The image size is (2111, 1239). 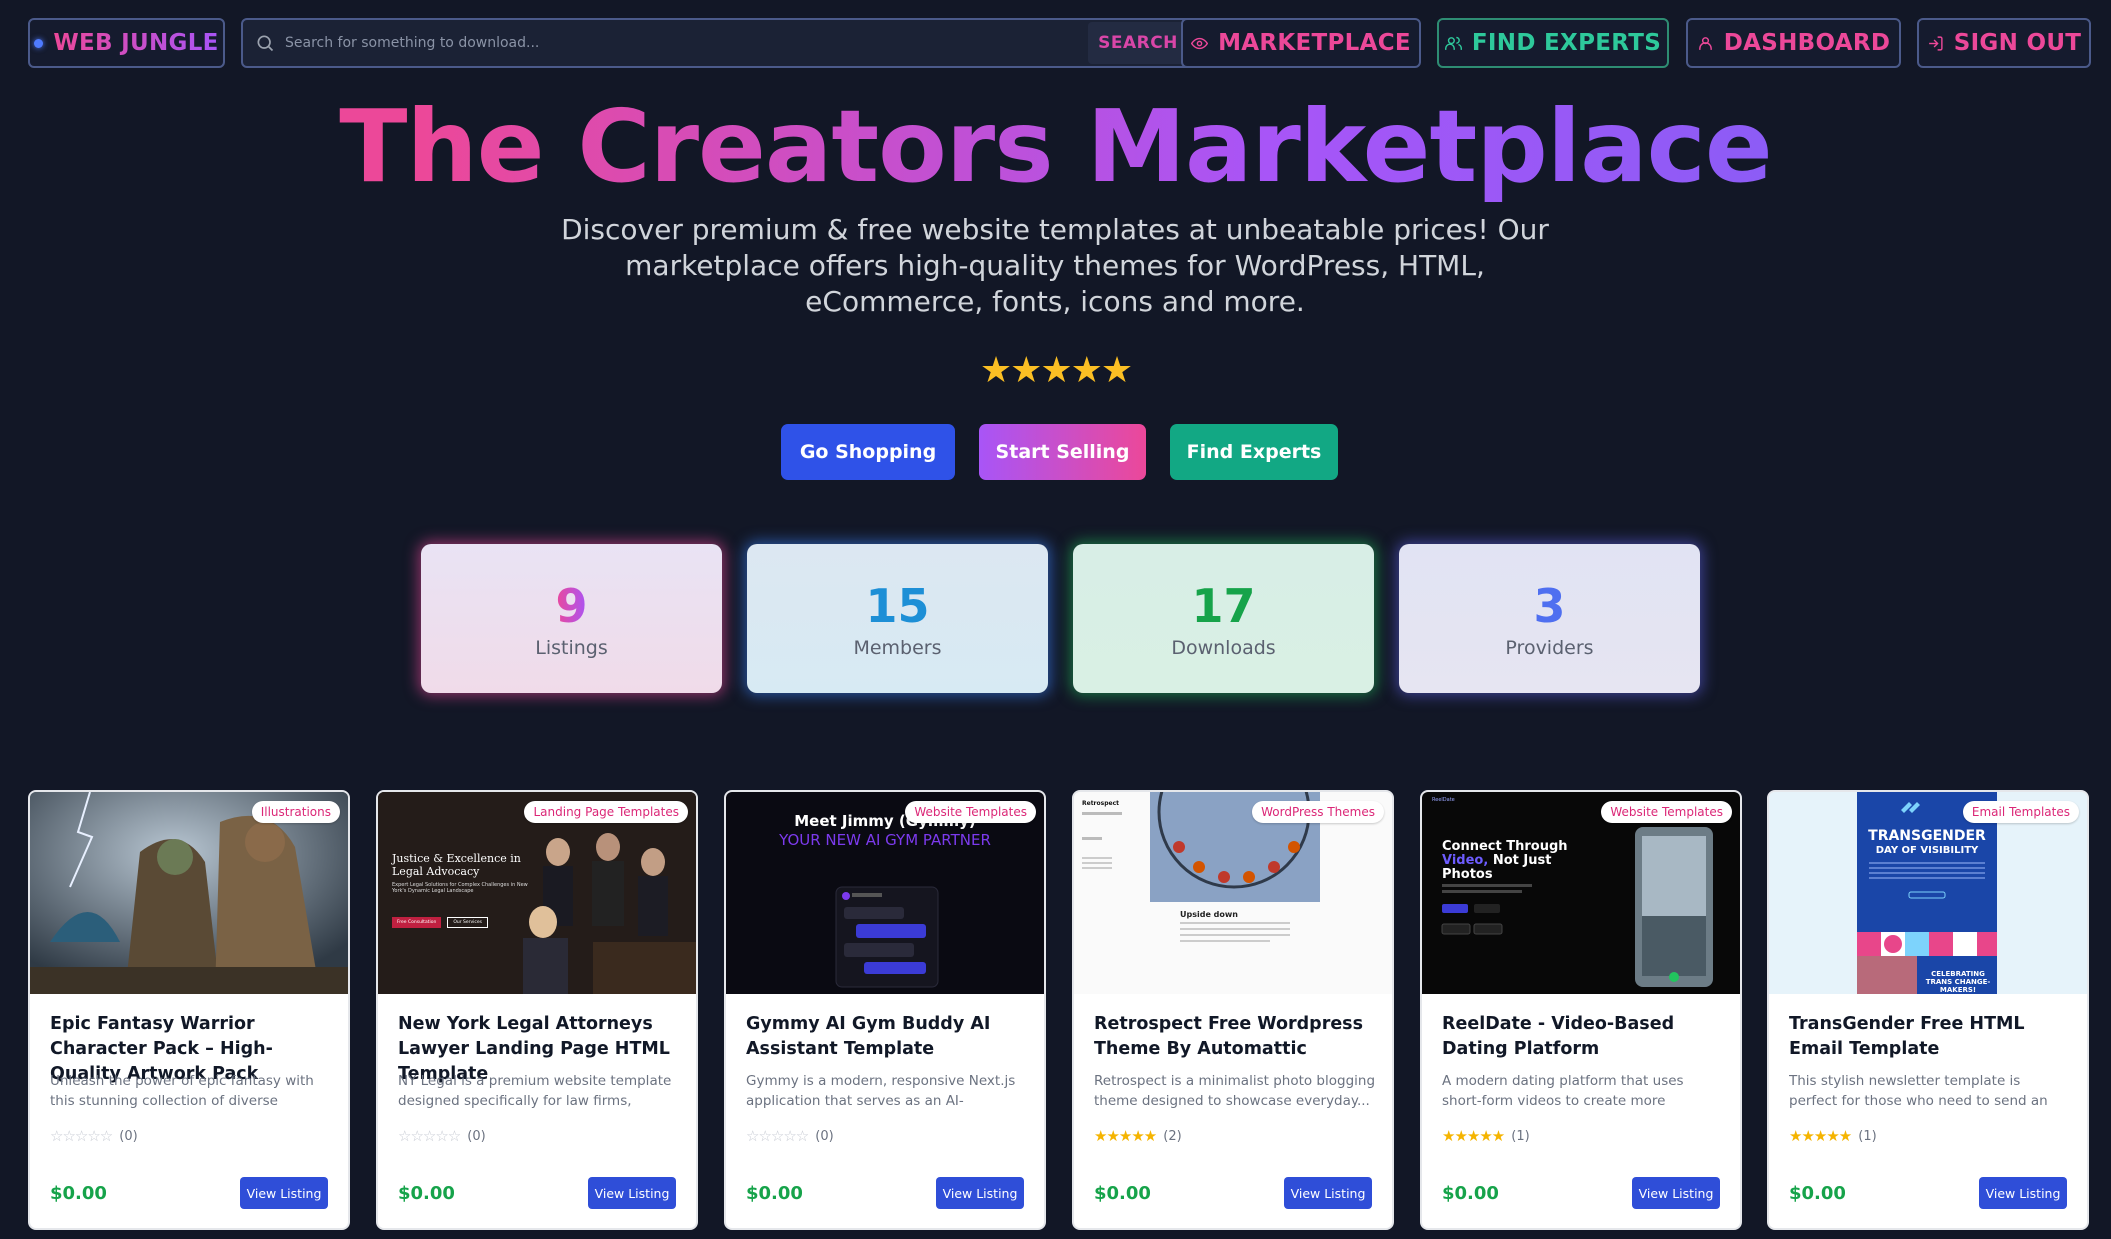 I want to click on rating-count: (2), so click(x=1172, y=1136).